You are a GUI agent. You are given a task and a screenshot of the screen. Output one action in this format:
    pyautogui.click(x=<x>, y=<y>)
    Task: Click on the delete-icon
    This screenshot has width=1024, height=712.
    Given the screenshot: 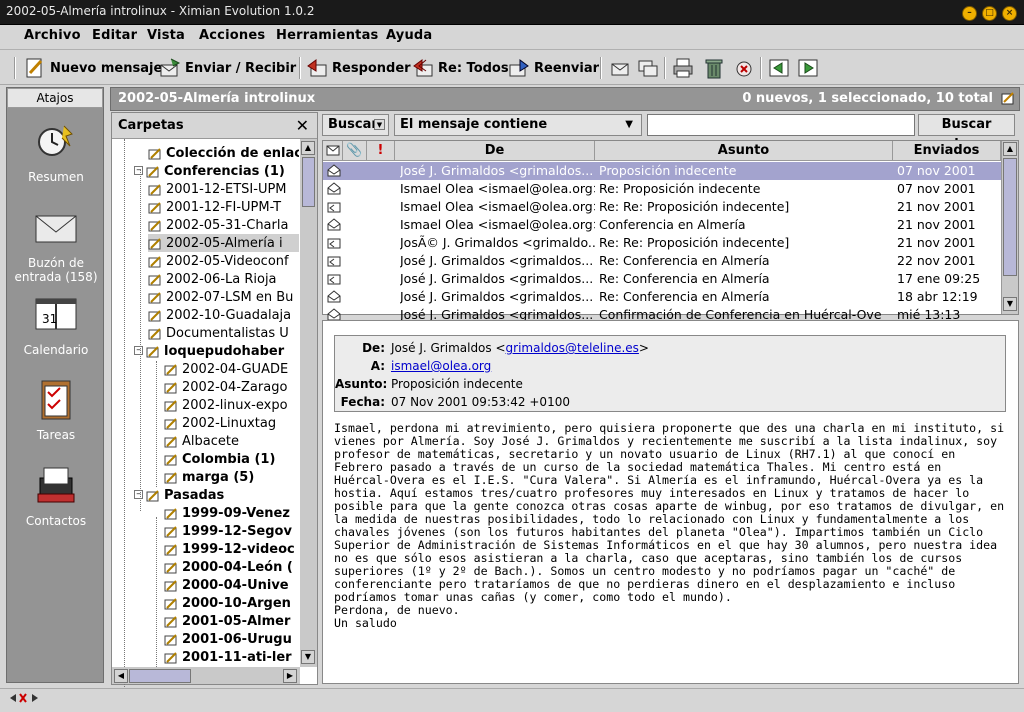 What is the action you would take?
    pyautogui.click(x=714, y=68)
    